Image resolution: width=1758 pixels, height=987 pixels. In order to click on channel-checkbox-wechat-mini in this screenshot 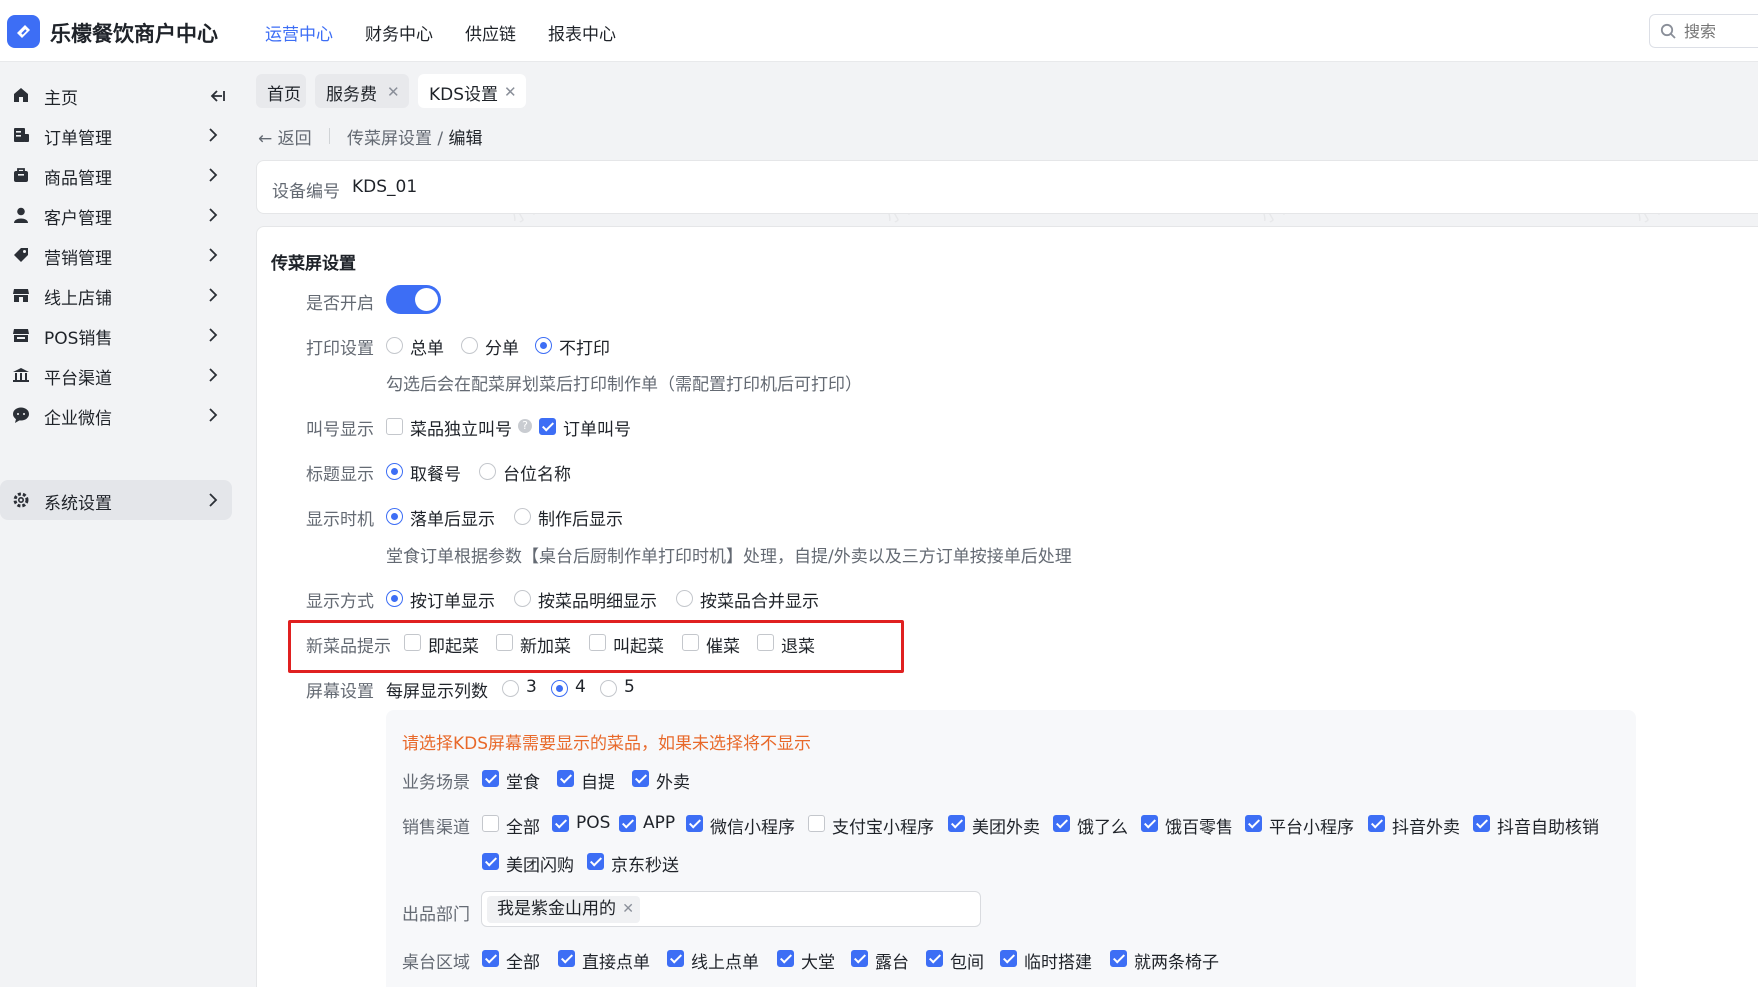, I will do `click(694, 823)`.